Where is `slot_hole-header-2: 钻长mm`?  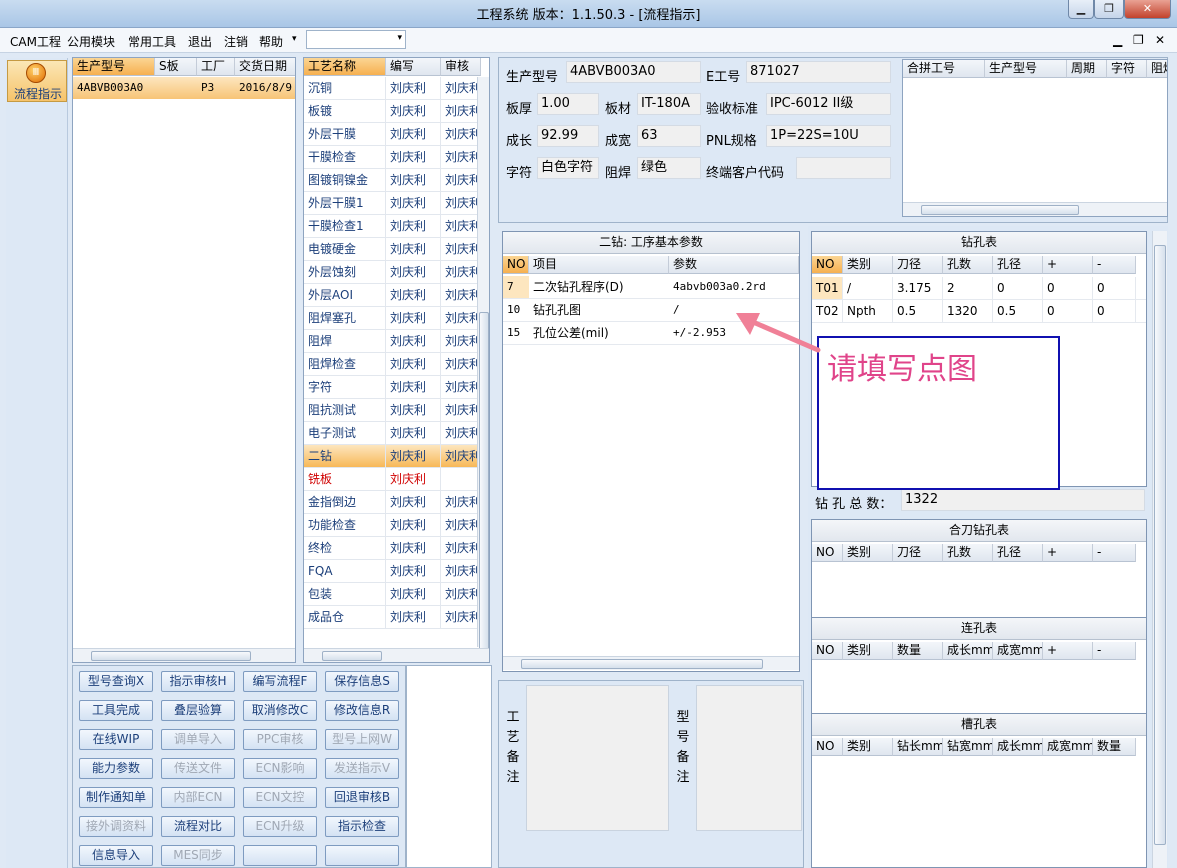
slot_hole-header-2: 钻长mm is located at coordinates (918, 747).